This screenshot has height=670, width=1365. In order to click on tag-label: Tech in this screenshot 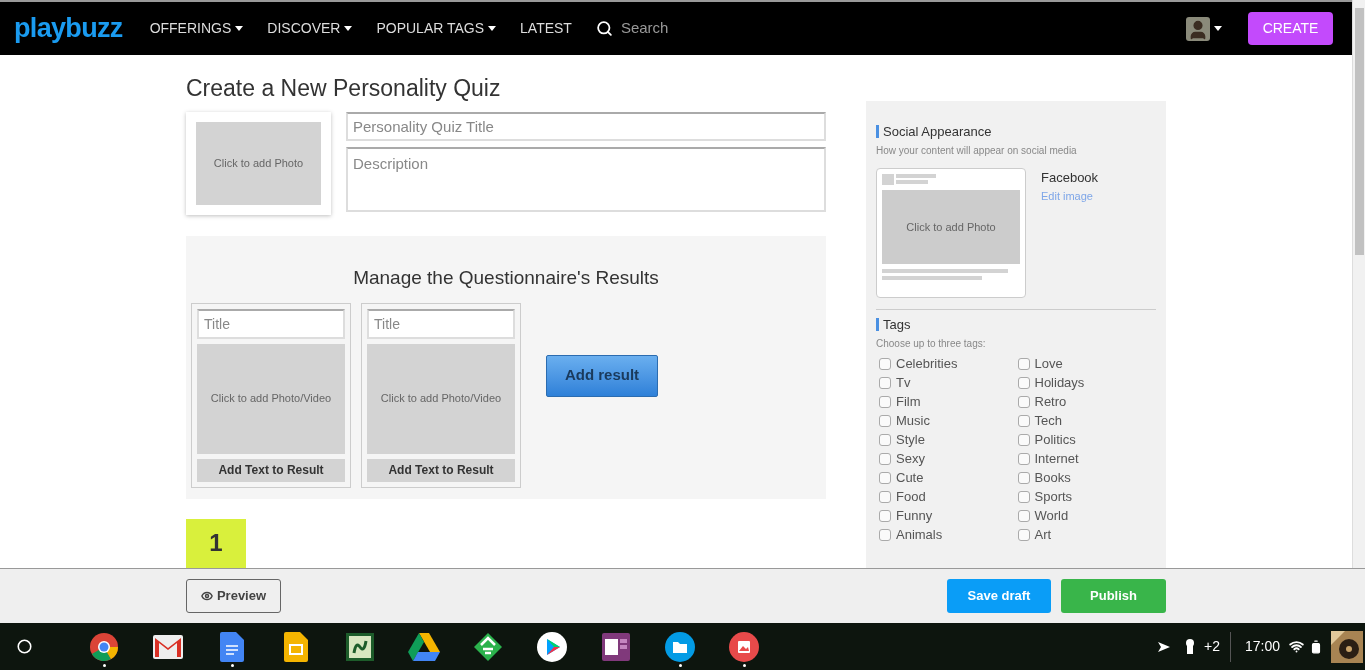, I will do `click(1048, 420)`.